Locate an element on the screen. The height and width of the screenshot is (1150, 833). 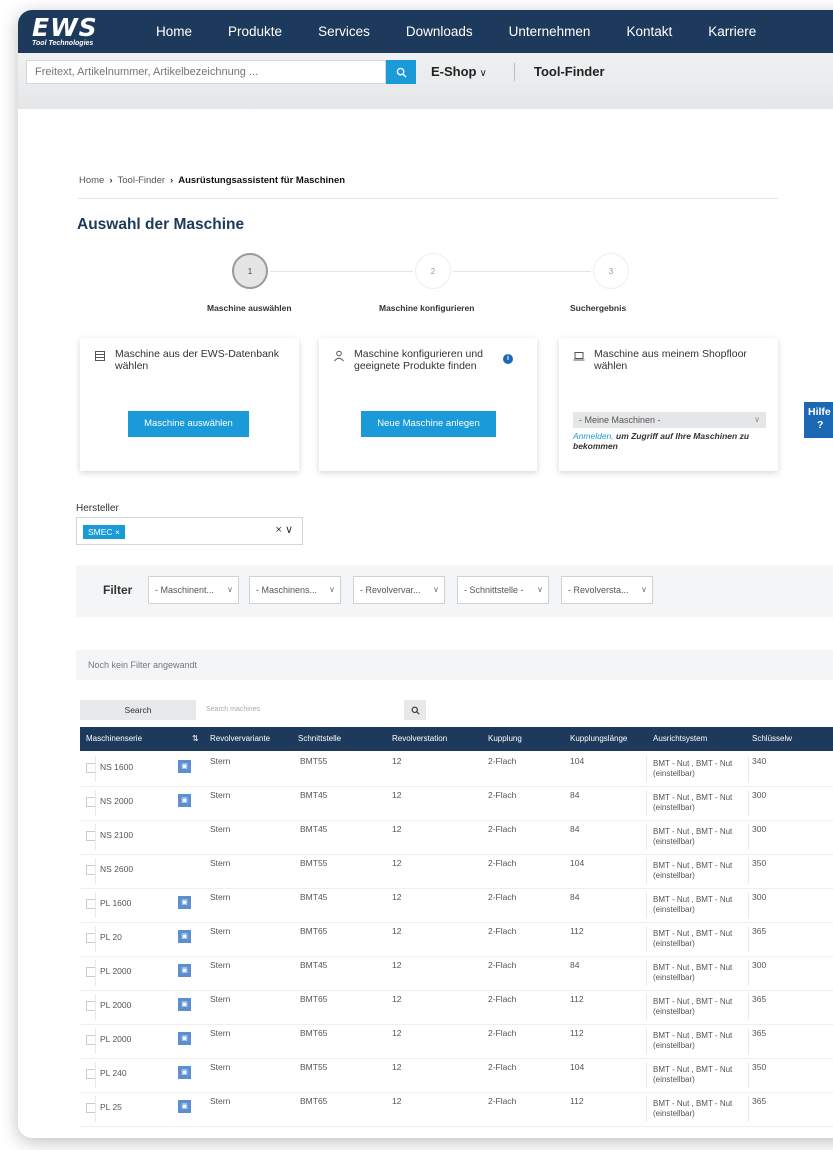
nav-item-services: Services is located at coordinates (344, 31).